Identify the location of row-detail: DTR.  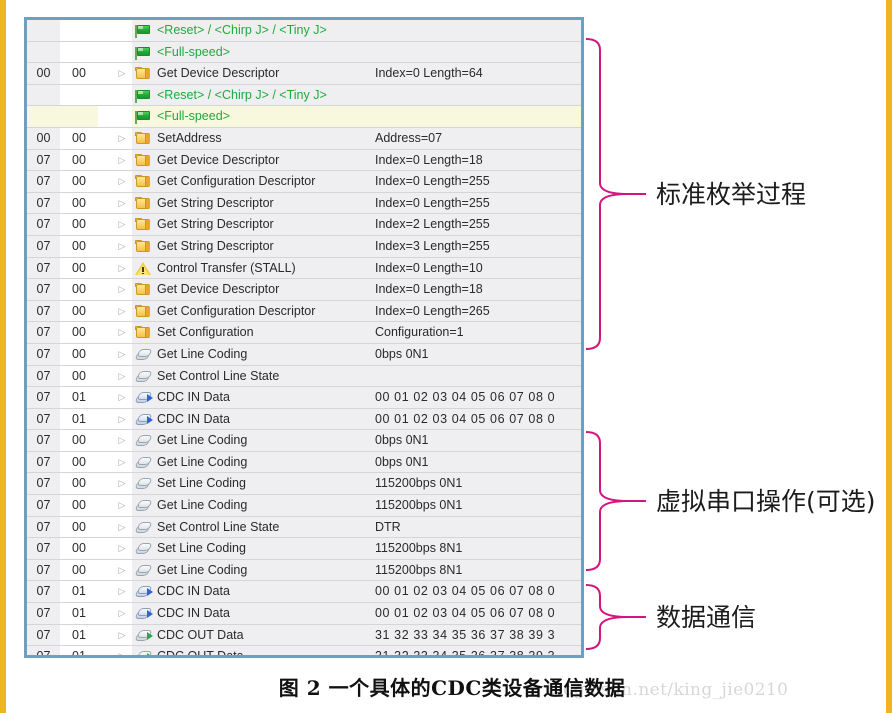
(388, 526).